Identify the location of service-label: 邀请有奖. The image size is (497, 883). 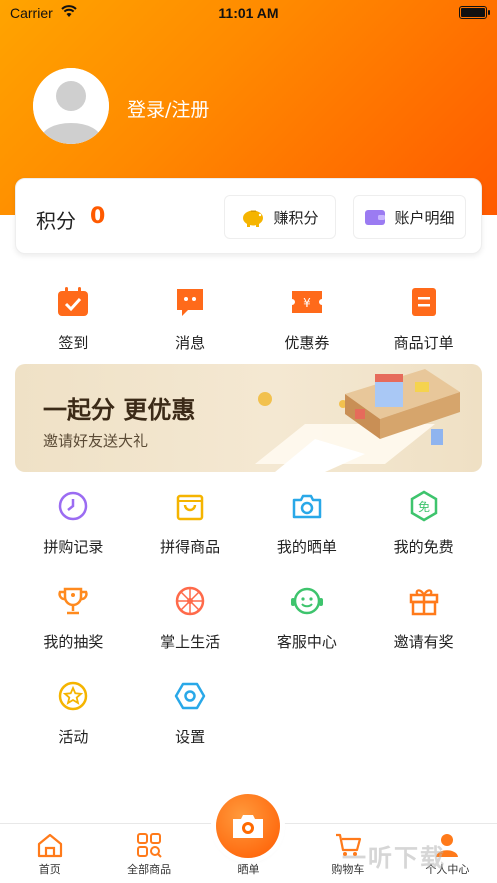
(423, 642).